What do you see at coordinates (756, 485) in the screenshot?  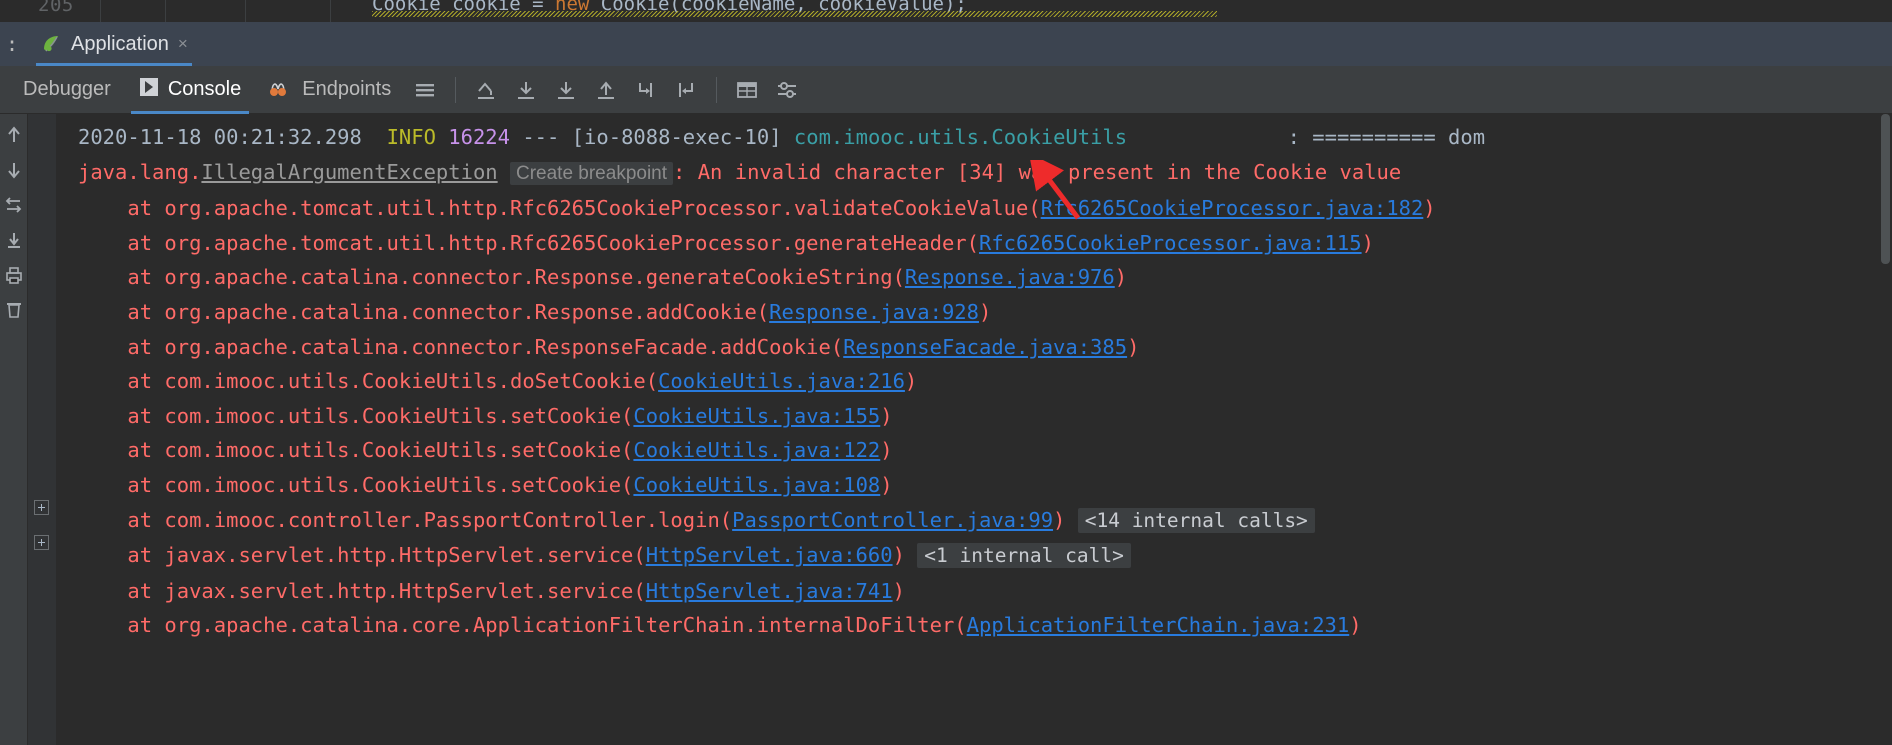 I see `stack-frame-link: CookieUtils.java:108` at bounding box center [756, 485].